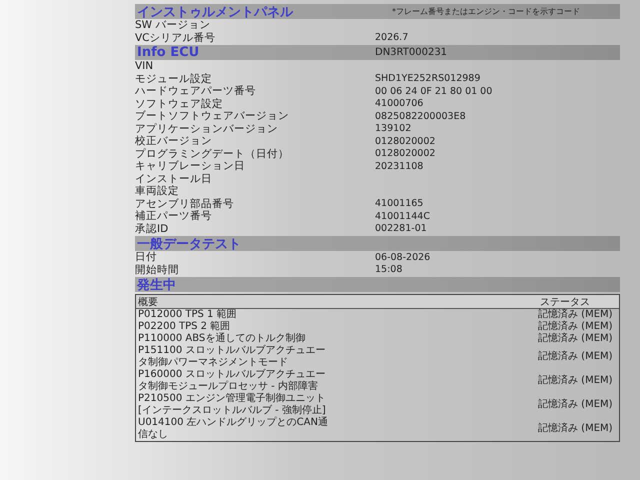 This screenshot has width=640, height=480. I want to click on field-label: VIN, so click(144, 66).